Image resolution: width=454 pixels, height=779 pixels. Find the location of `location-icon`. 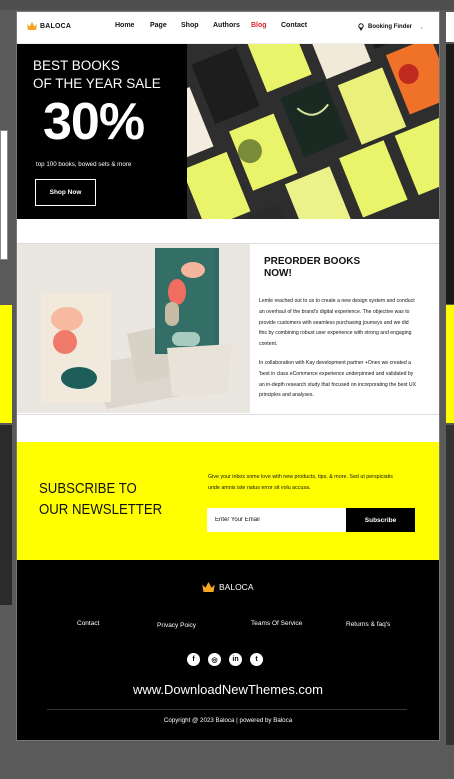

location-icon is located at coordinates (361, 27).